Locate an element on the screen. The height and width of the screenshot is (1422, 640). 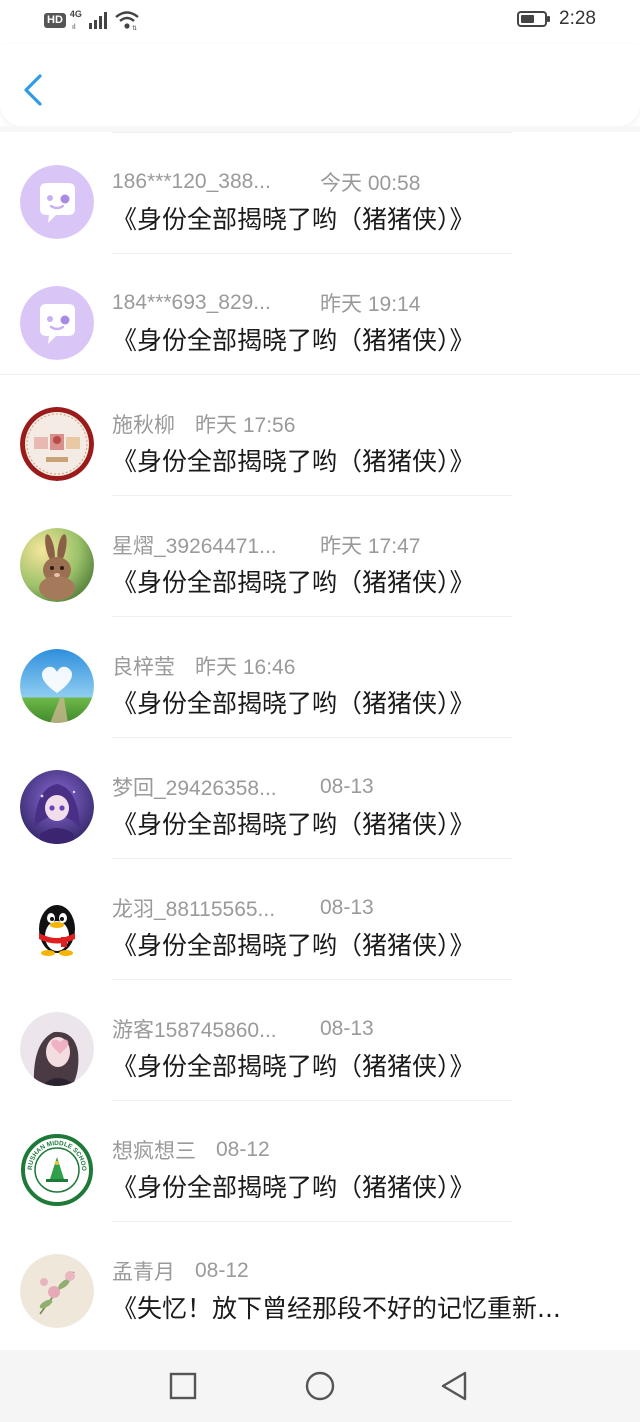
triangle-back-icon is located at coordinates (454, 1386).